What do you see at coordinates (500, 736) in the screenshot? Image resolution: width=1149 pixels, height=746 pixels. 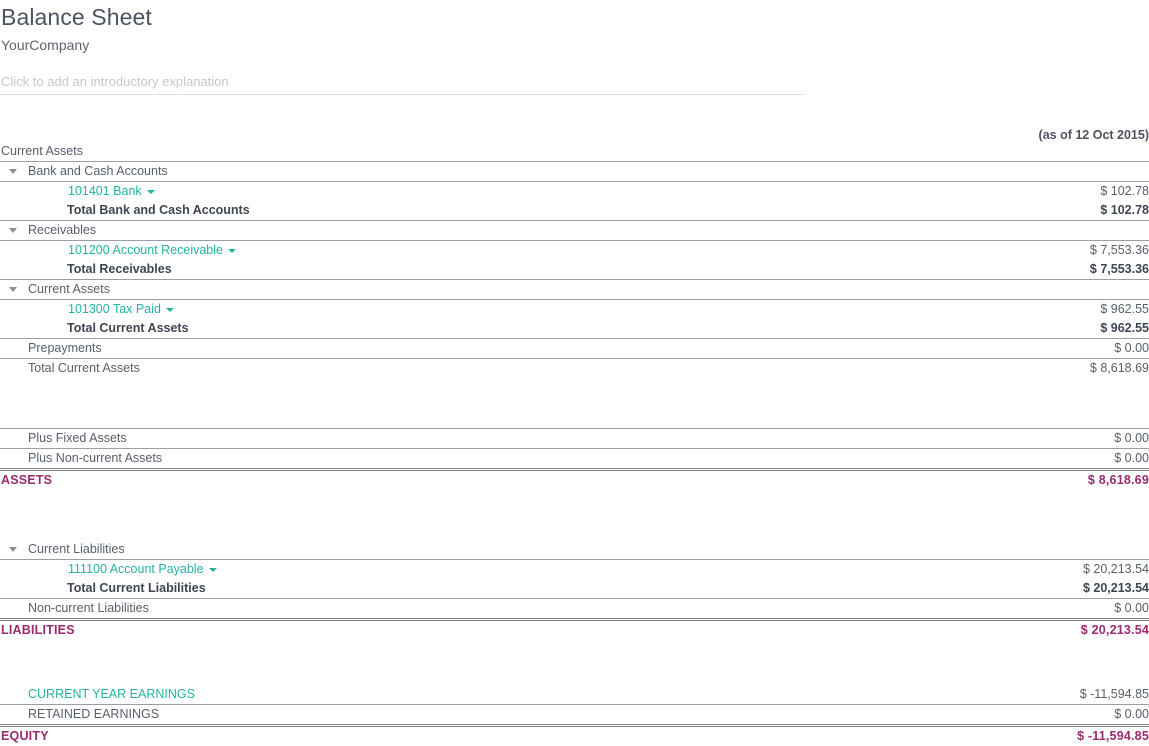 I see `equity-total-cell: EQUITY` at bounding box center [500, 736].